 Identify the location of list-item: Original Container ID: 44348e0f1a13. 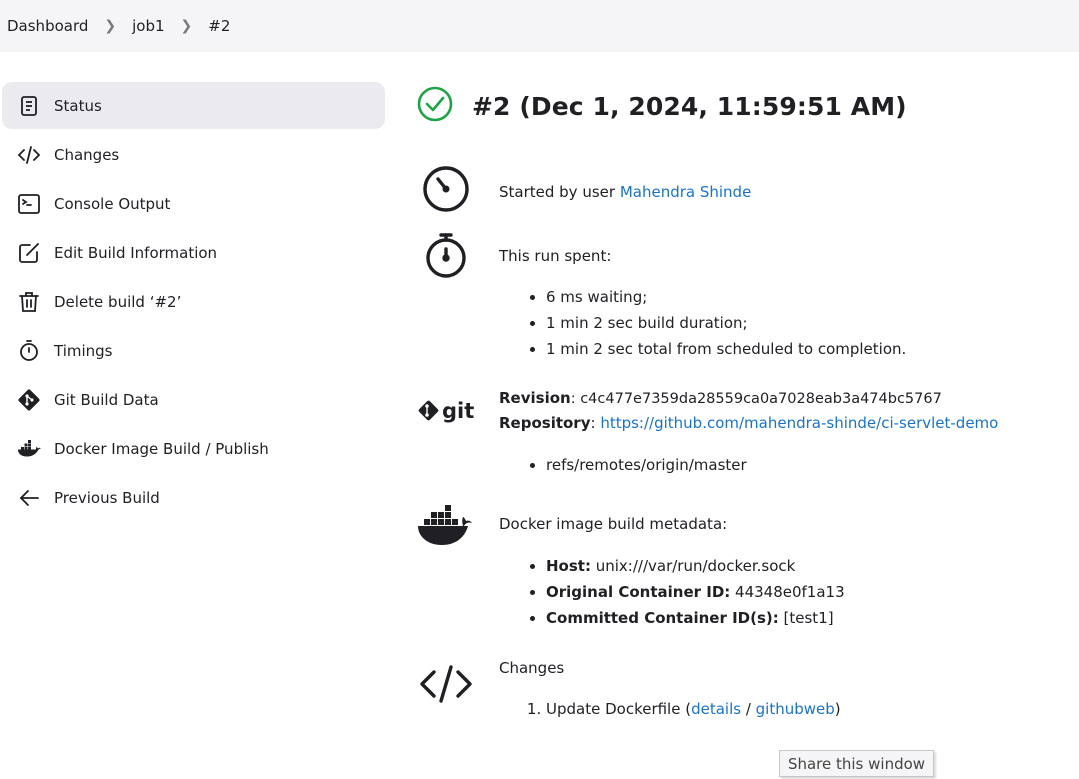
(802, 592).